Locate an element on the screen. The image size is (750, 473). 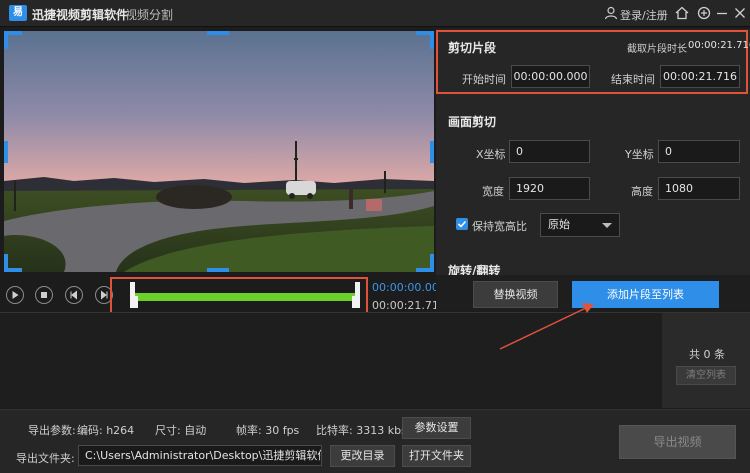
size-value: 尺寸: 自动 is located at coordinates (181, 430).